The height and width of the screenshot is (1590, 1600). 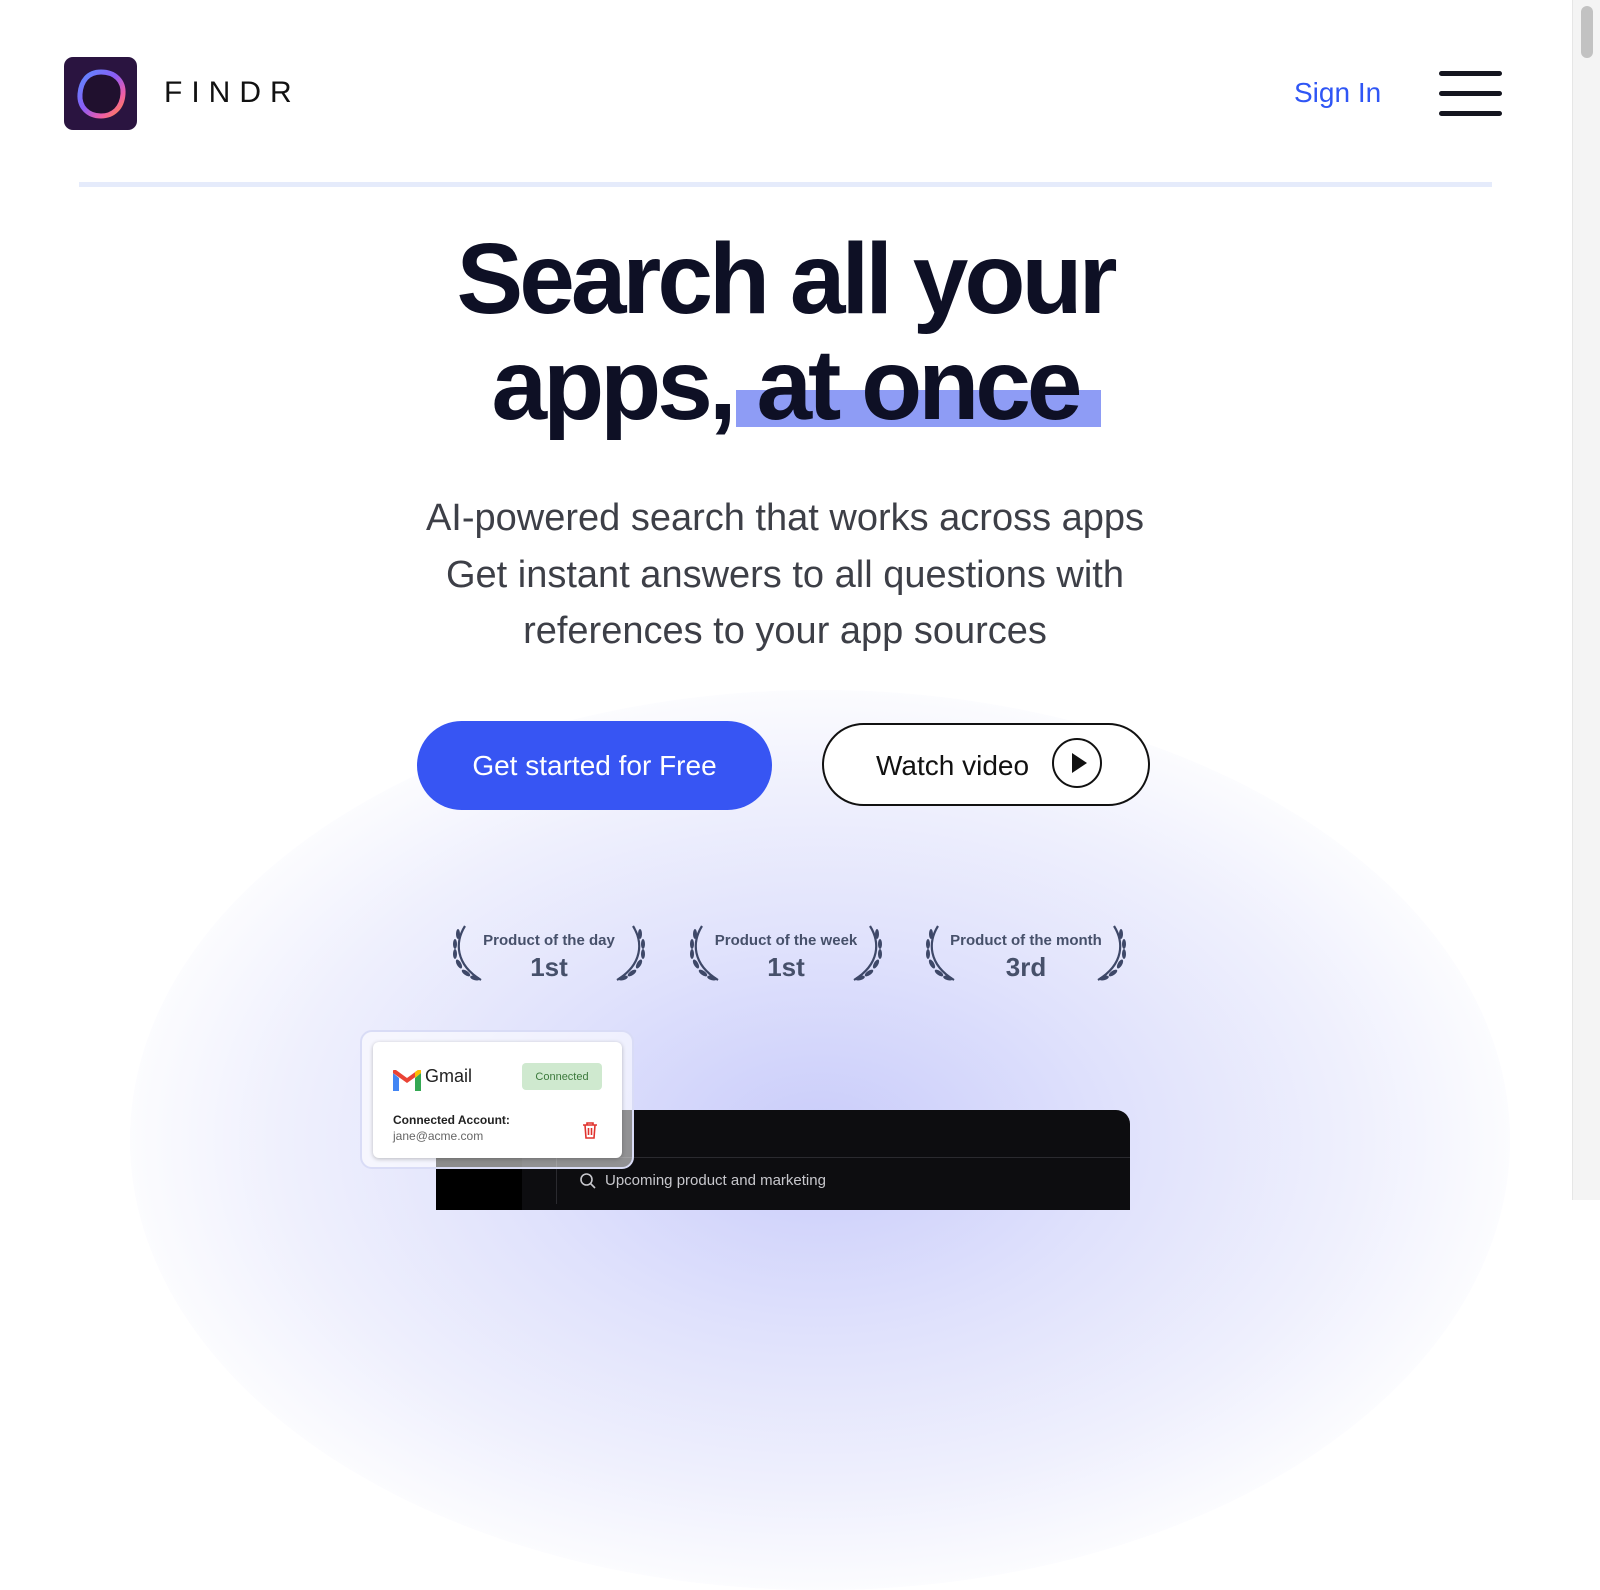 What do you see at coordinates (1026, 940) in the screenshot?
I see `award-label: Product of the month` at bounding box center [1026, 940].